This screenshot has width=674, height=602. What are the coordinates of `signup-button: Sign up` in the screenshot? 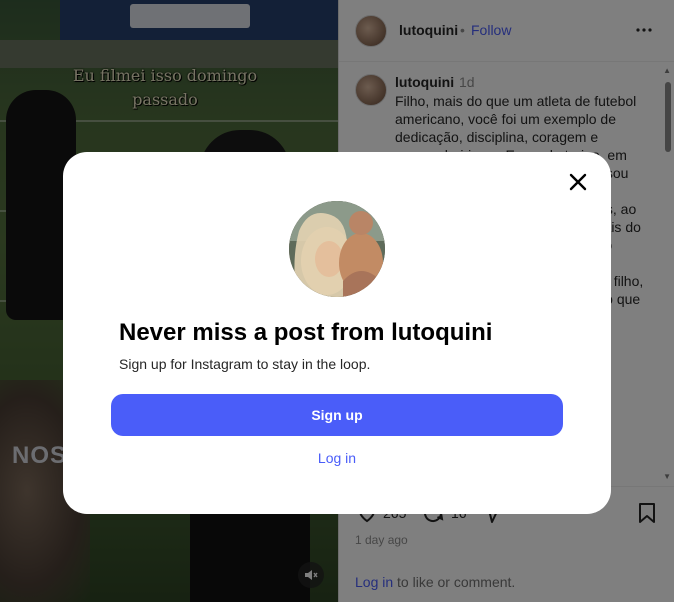 It's located at (337, 415).